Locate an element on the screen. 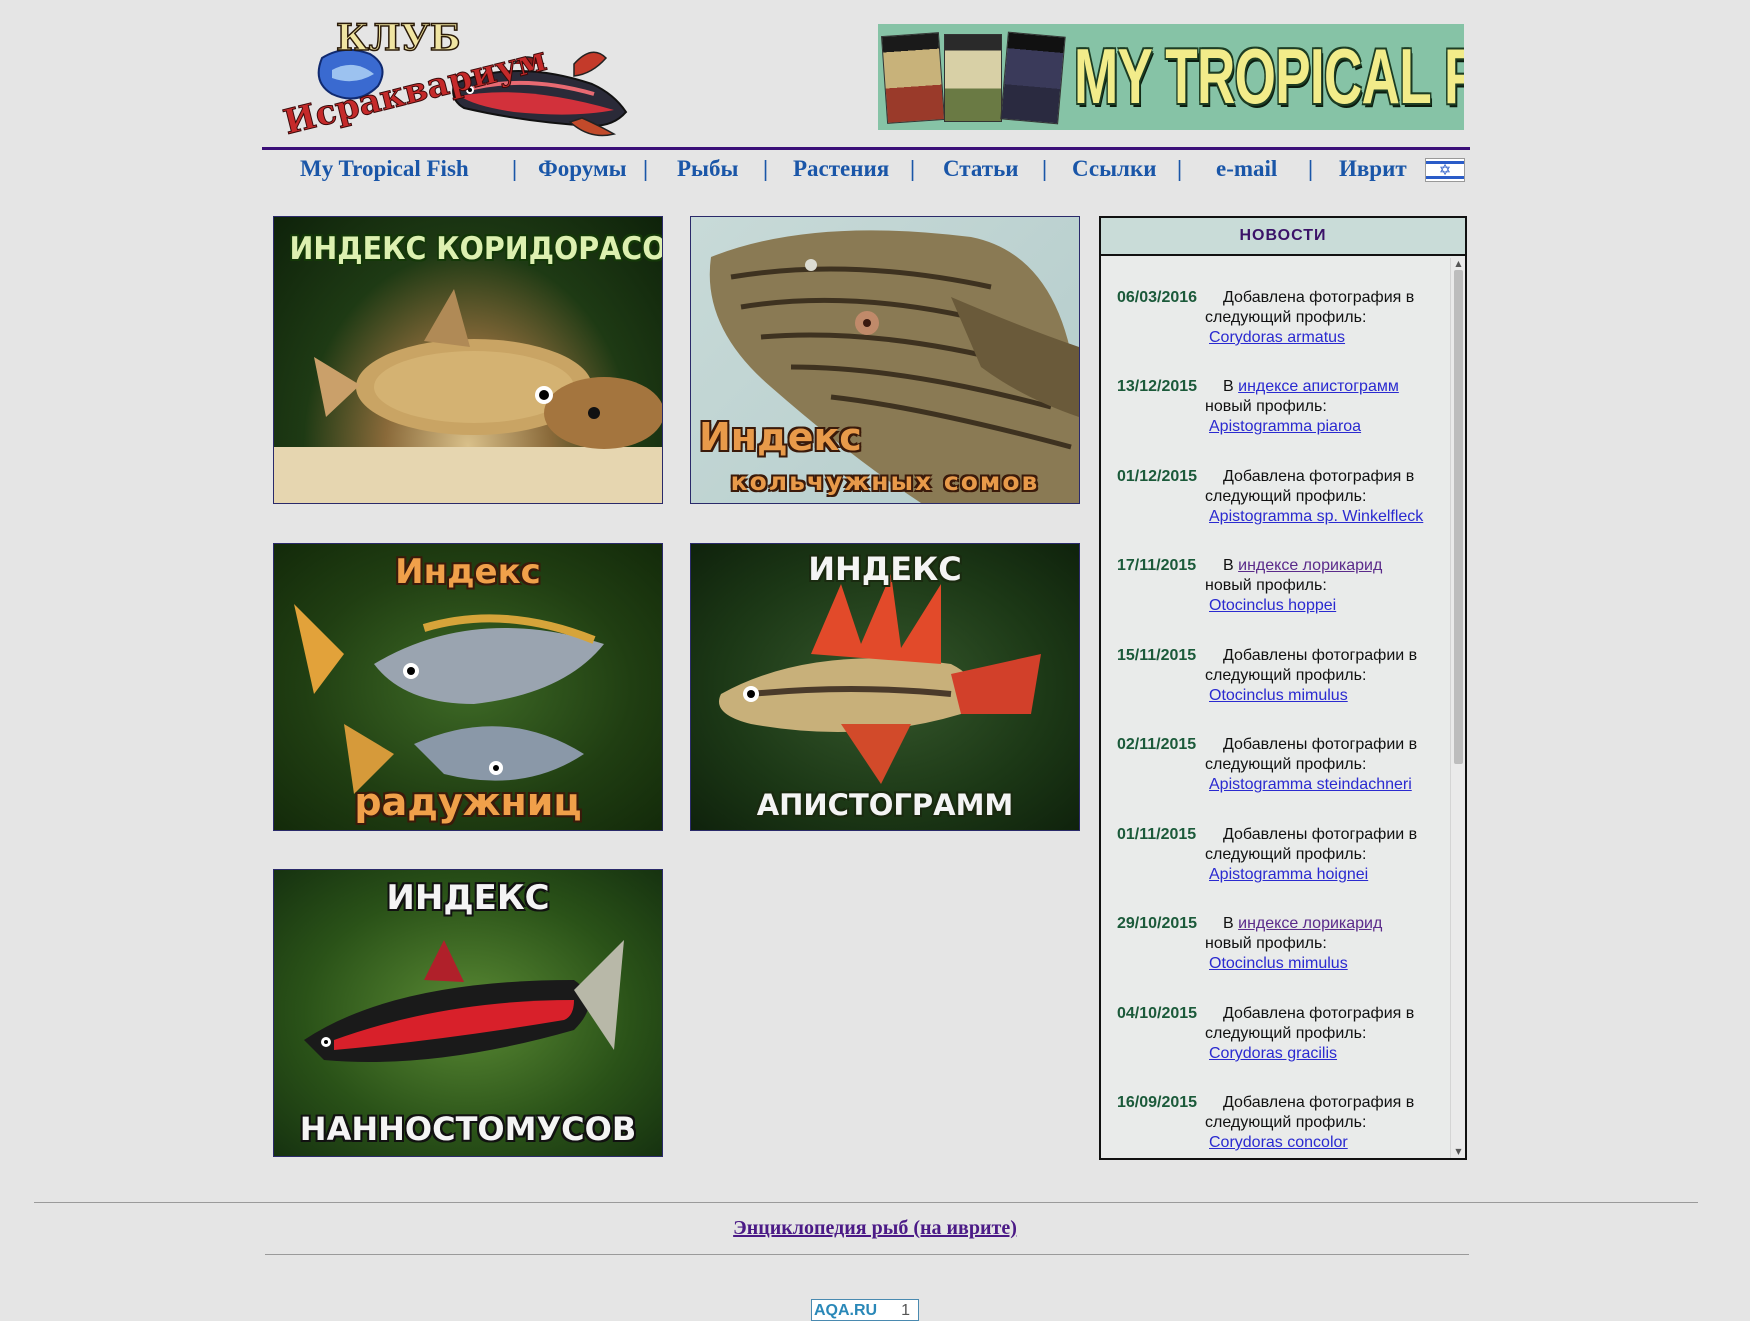 The image size is (1750, 1321). tile-caption: ИНДЕКС КОРИДОРАСОВ is located at coordinates (476, 249).